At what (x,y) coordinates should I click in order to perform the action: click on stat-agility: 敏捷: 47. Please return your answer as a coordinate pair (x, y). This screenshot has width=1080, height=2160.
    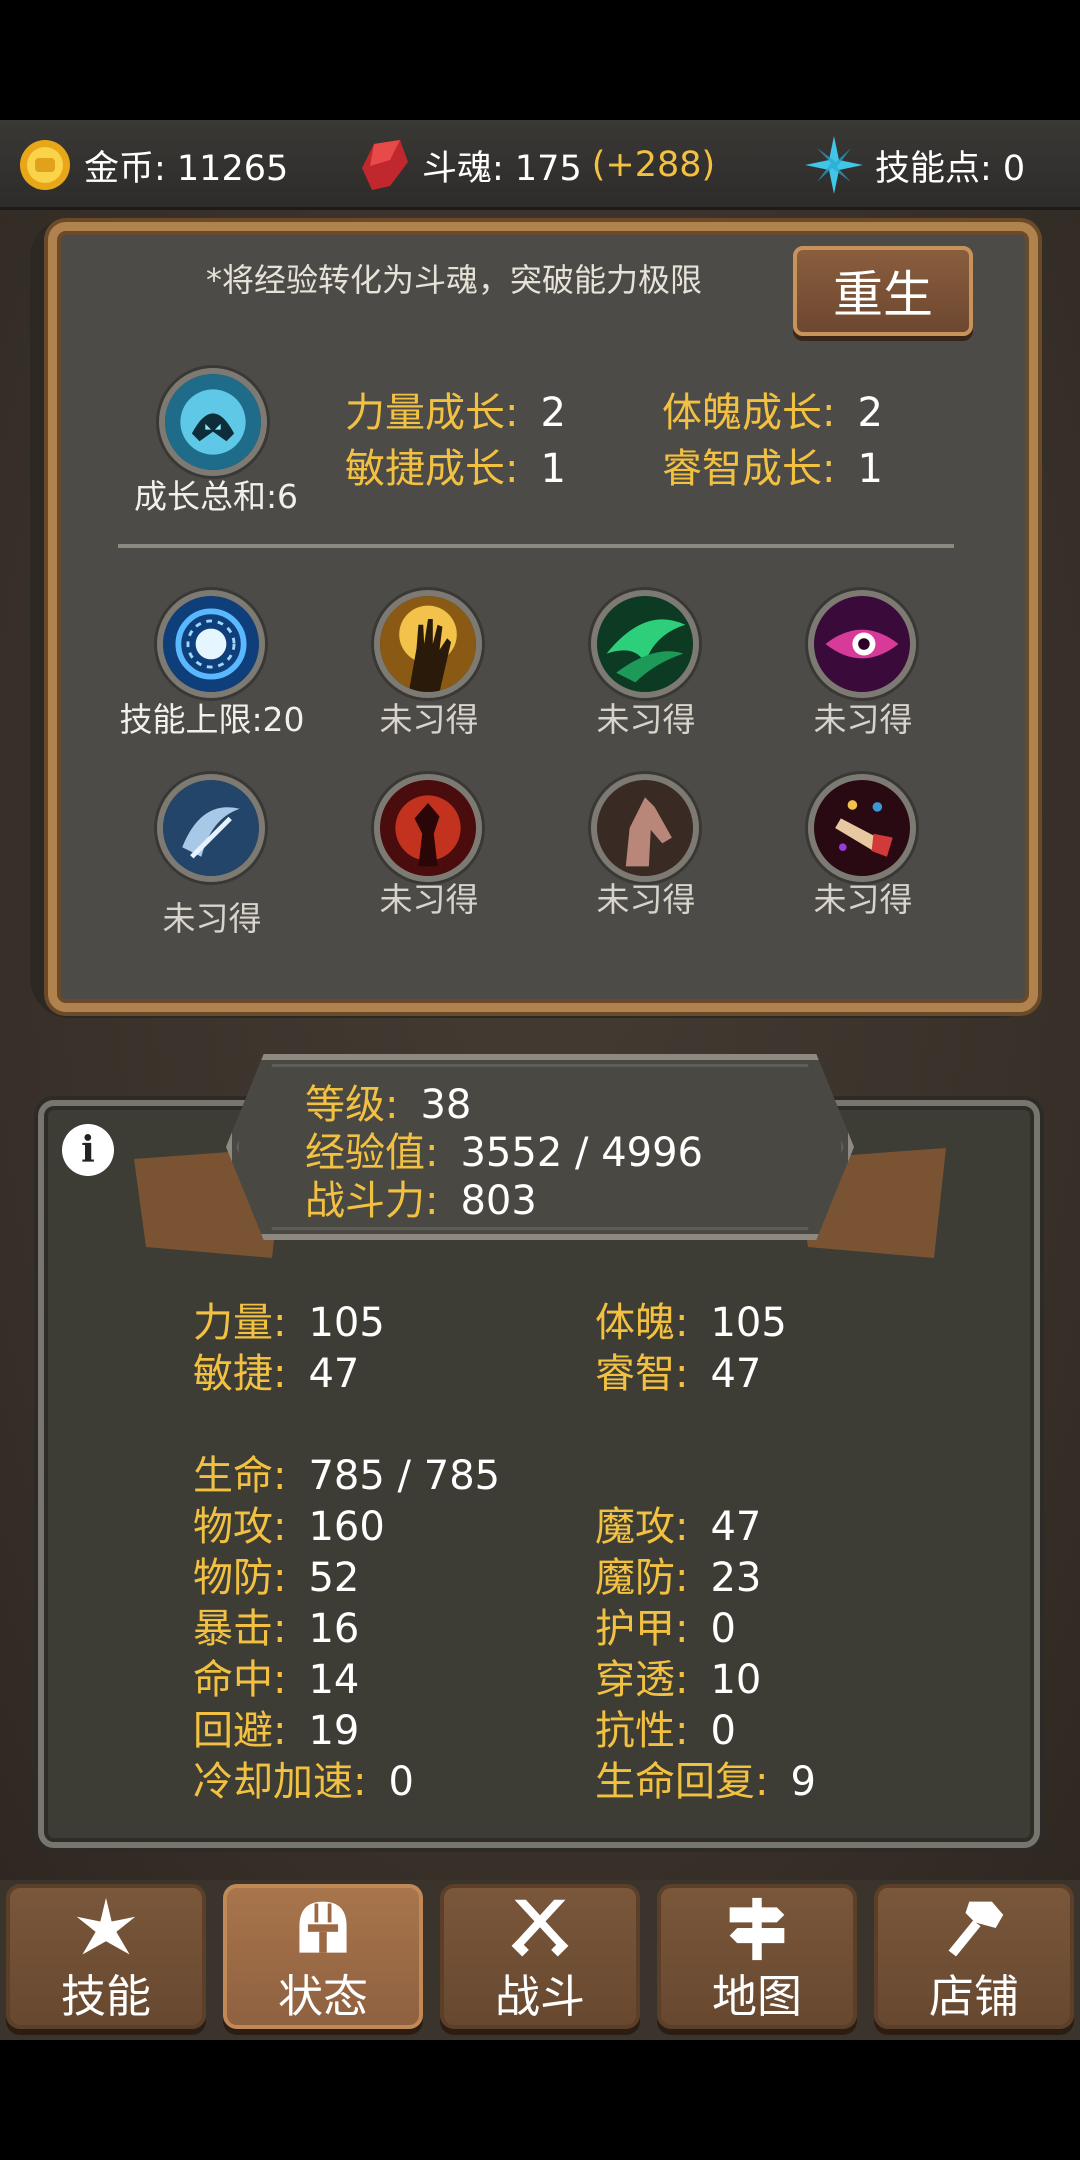
    Looking at the image, I should click on (276, 1370).